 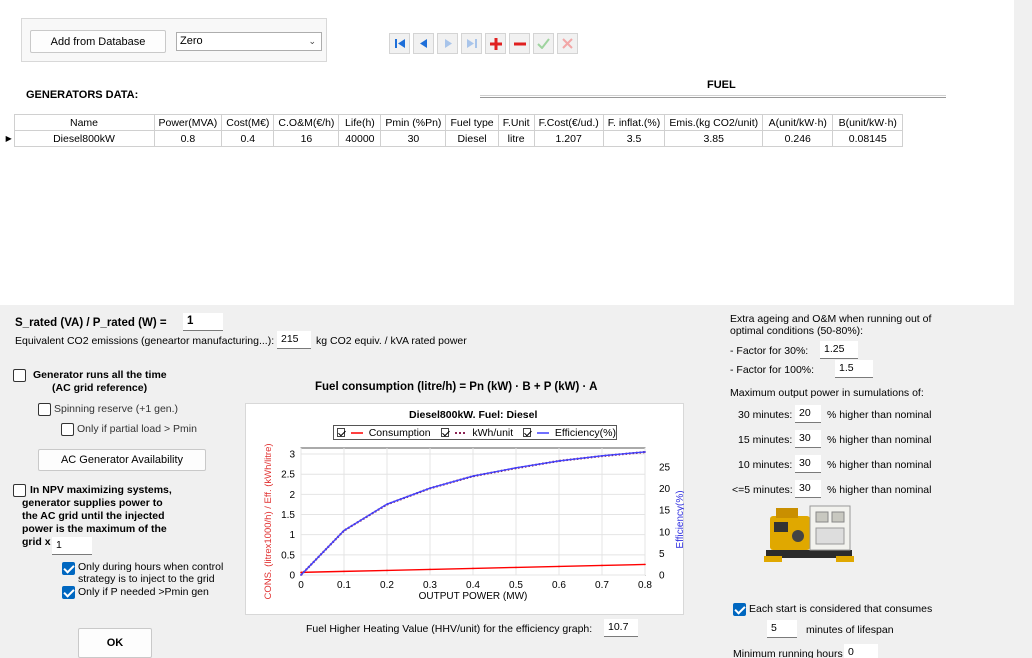 What do you see at coordinates (621, 628) in the screenshot?
I see `hhv-input: 10.7` at bounding box center [621, 628].